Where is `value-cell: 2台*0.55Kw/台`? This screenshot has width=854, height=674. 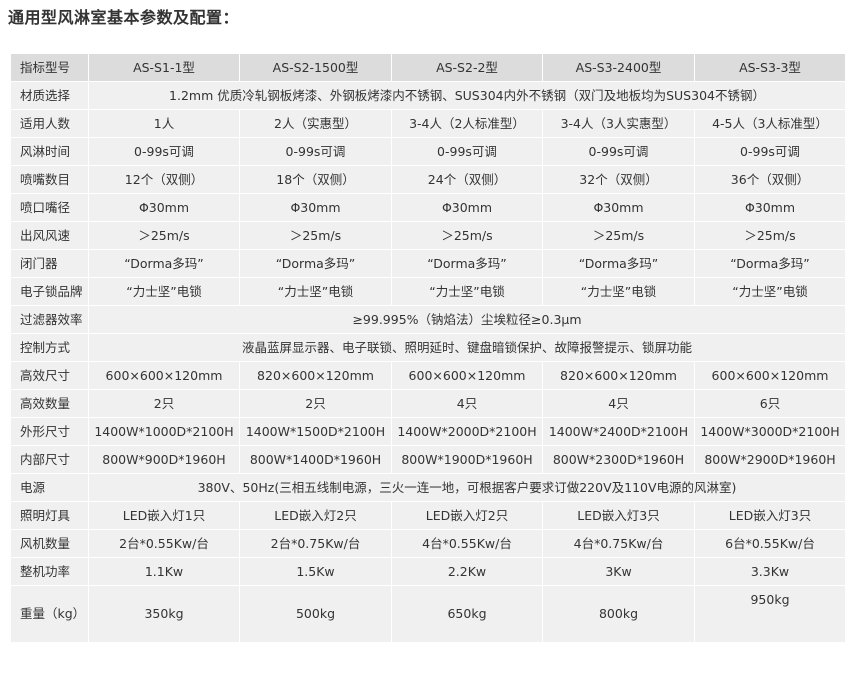
value-cell: 2台*0.55Kw/台 is located at coordinates (164, 543).